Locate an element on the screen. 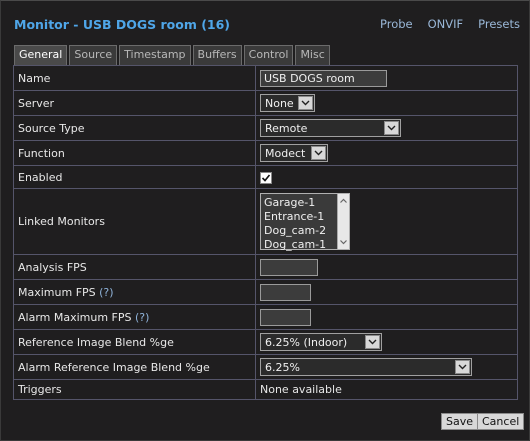 The height and width of the screenshot is (441, 530). list-item: Dog_cam-1 is located at coordinates (295, 245).